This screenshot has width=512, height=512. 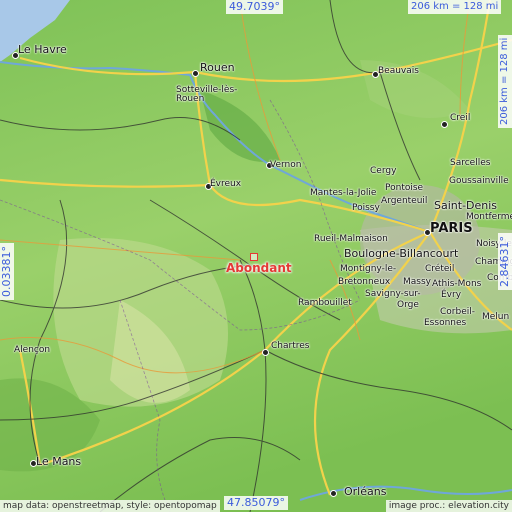 What do you see at coordinates (7, 271) in the screenshot?
I see `left-longitude-label: 0.03381°` at bounding box center [7, 271].